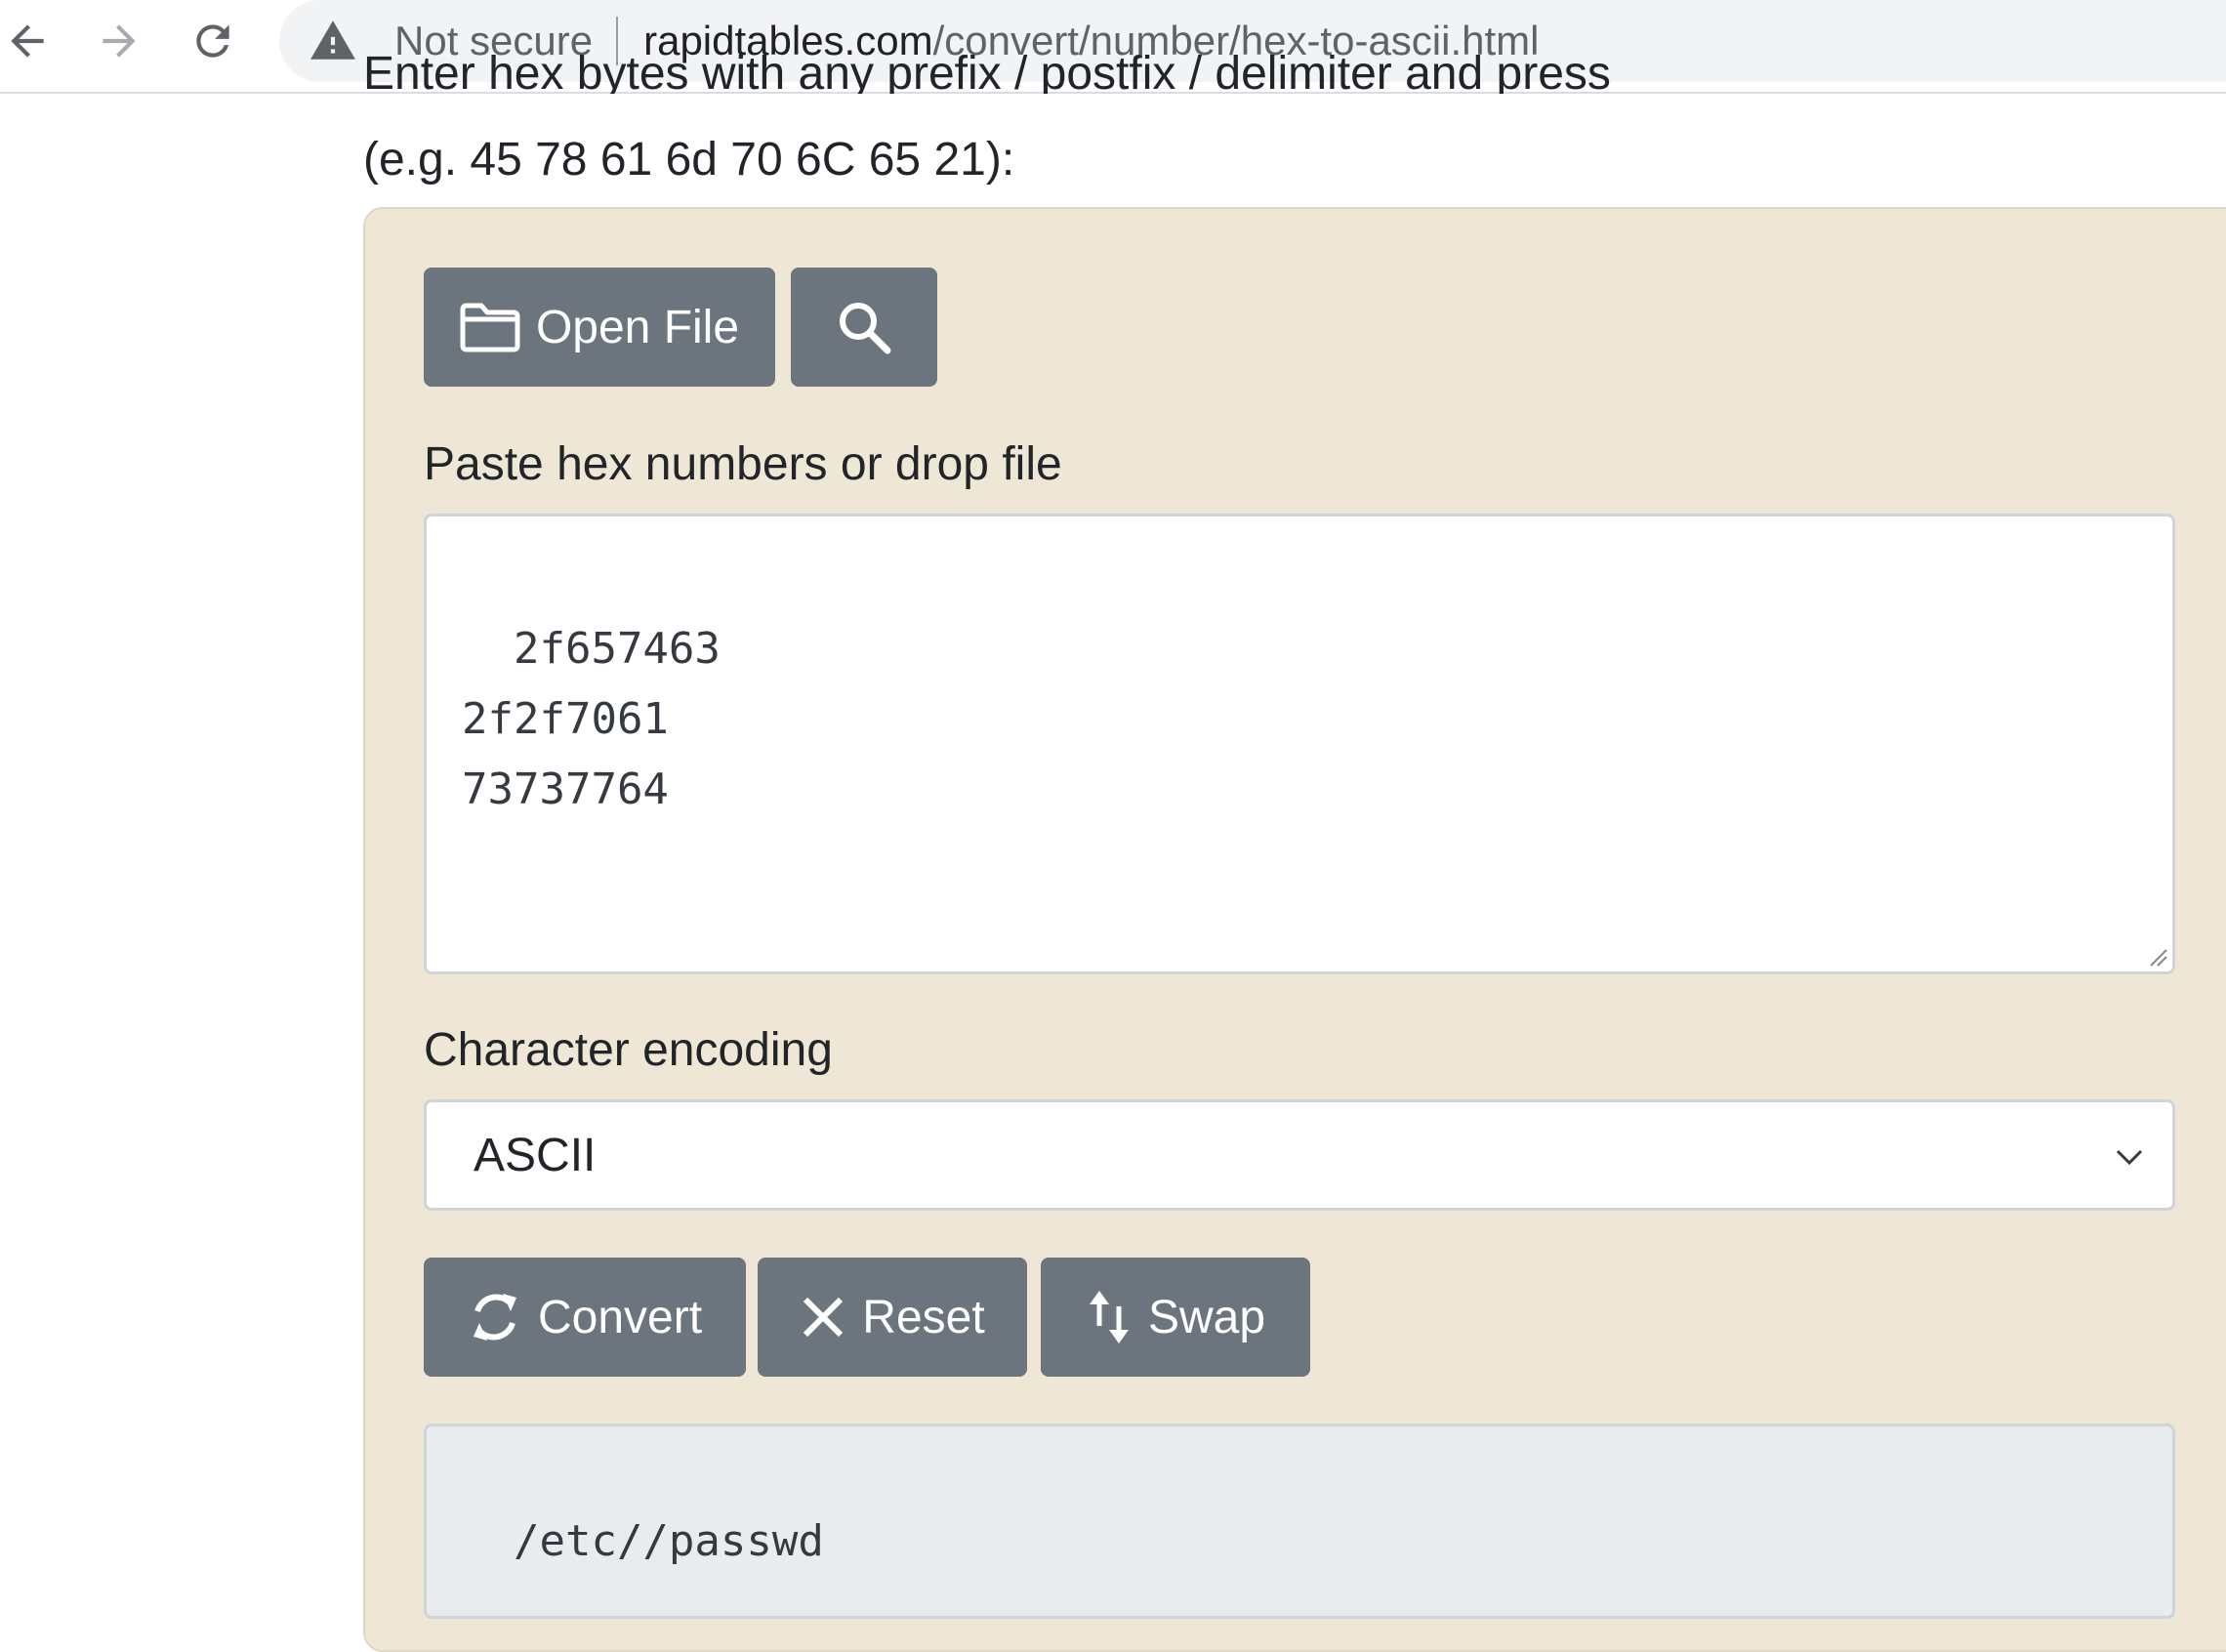  Describe the element at coordinates (592, 719) in the screenshot. I see `hex-input-value: 2f657463 2f2f7061 73737764` at that location.